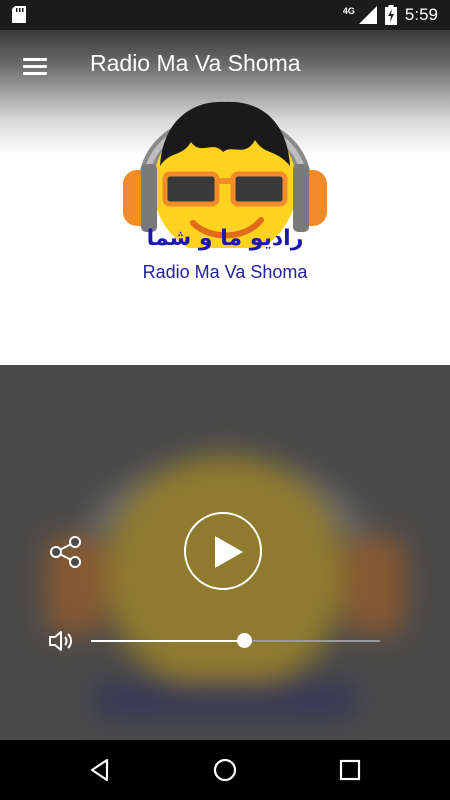 The image size is (450, 800). Describe the element at coordinates (367, 15) in the screenshot. I see `signal-icon` at that location.